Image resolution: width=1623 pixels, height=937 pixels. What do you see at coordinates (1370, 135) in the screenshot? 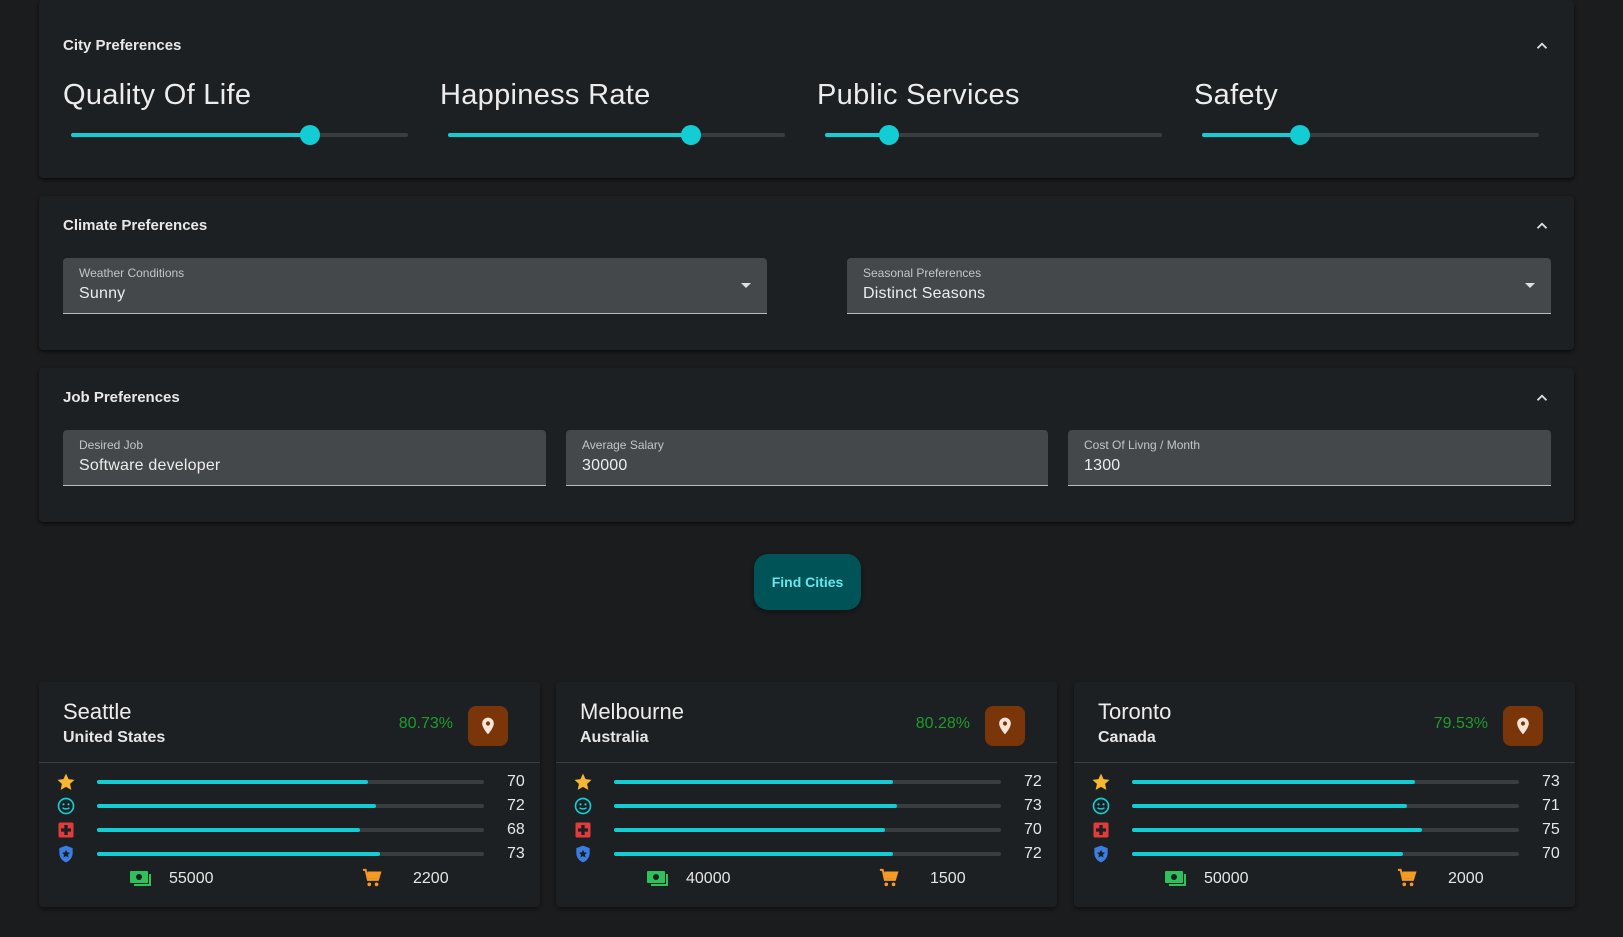
I see `safety-slider` at bounding box center [1370, 135].